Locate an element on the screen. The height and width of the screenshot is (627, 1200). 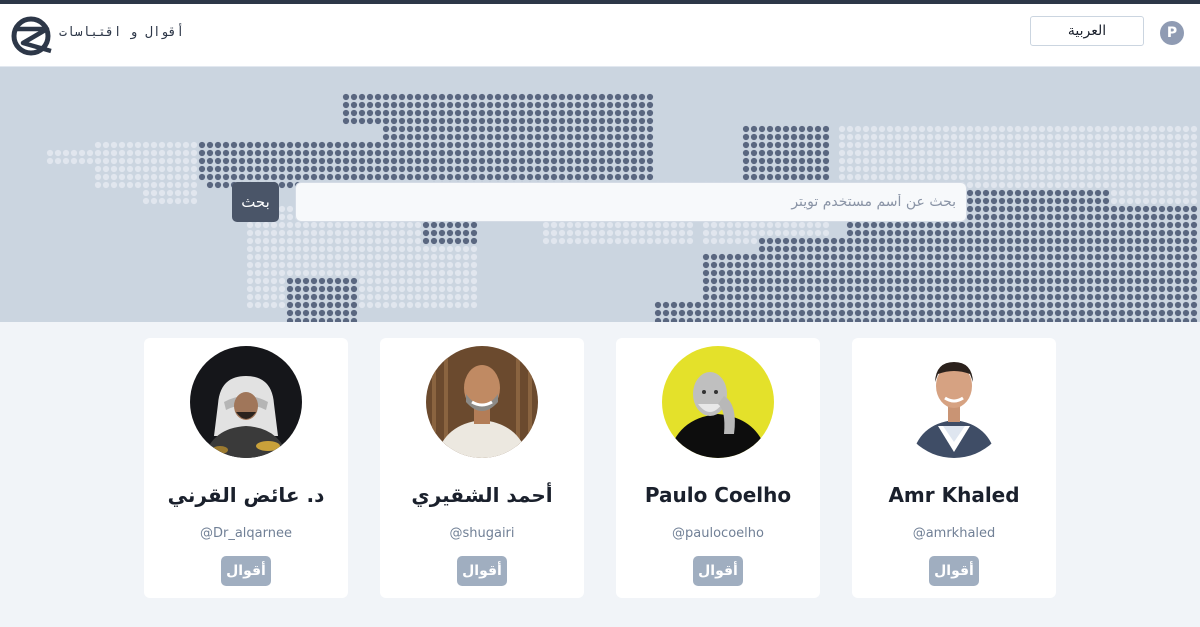
search-input is located at coordinates (631, 202).